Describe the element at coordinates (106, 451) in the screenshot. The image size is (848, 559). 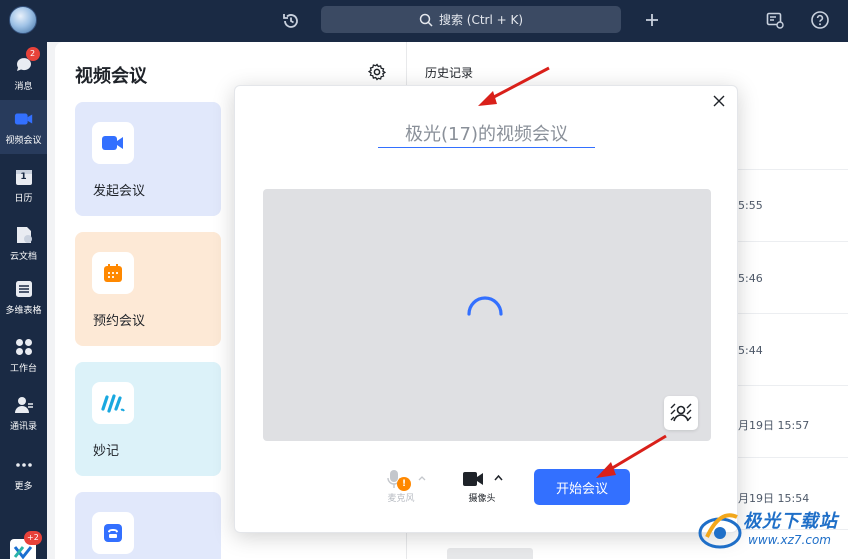
I see `card-label: 妙记` at that location.